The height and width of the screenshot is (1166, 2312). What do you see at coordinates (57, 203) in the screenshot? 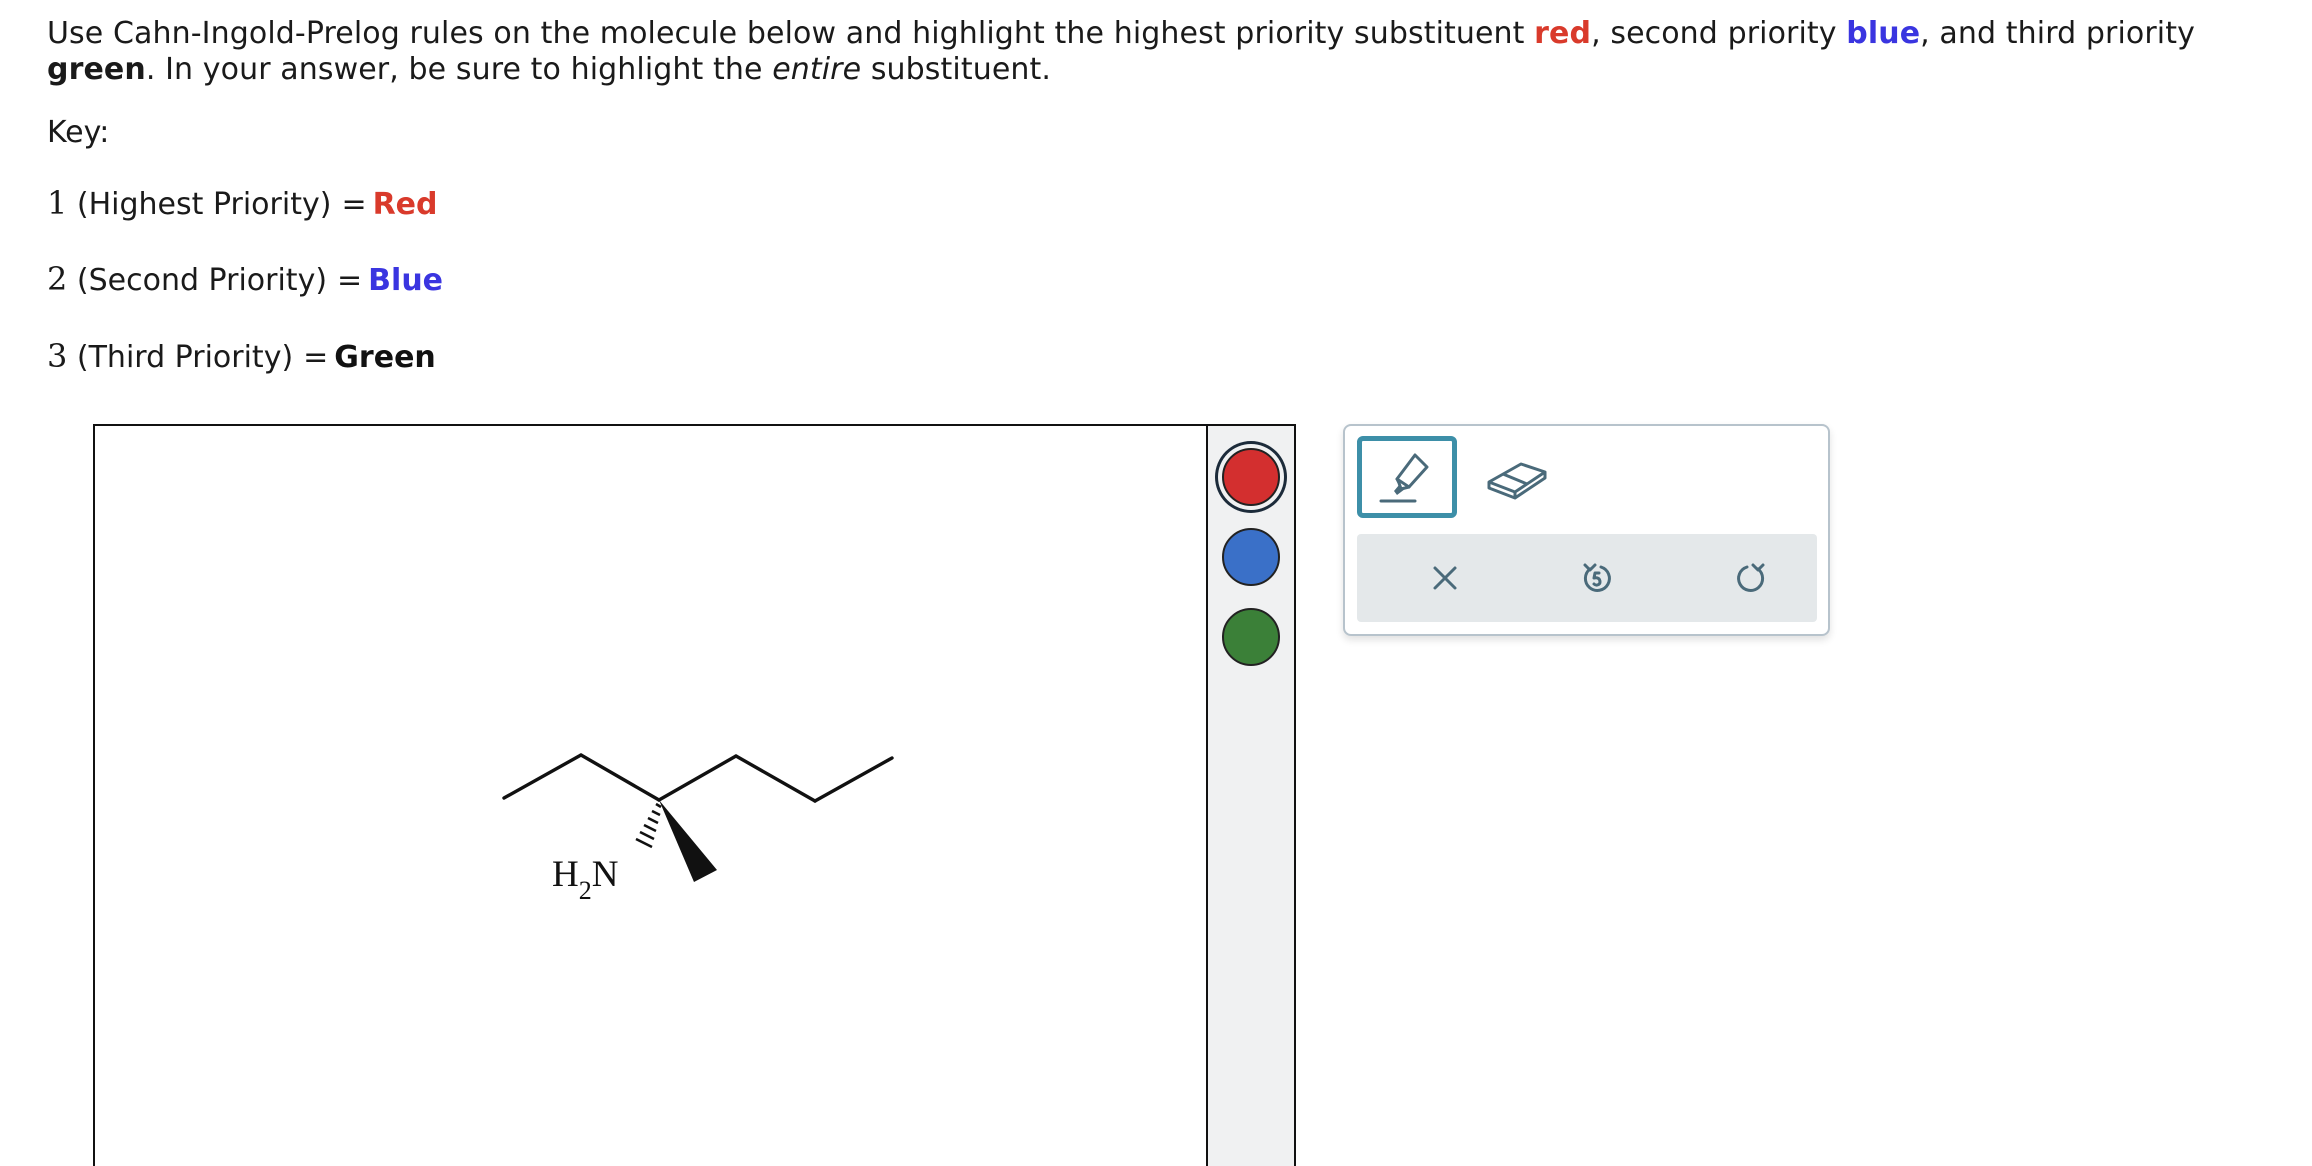
I see `key-row-number: 1` at bounding box center [57, 203].